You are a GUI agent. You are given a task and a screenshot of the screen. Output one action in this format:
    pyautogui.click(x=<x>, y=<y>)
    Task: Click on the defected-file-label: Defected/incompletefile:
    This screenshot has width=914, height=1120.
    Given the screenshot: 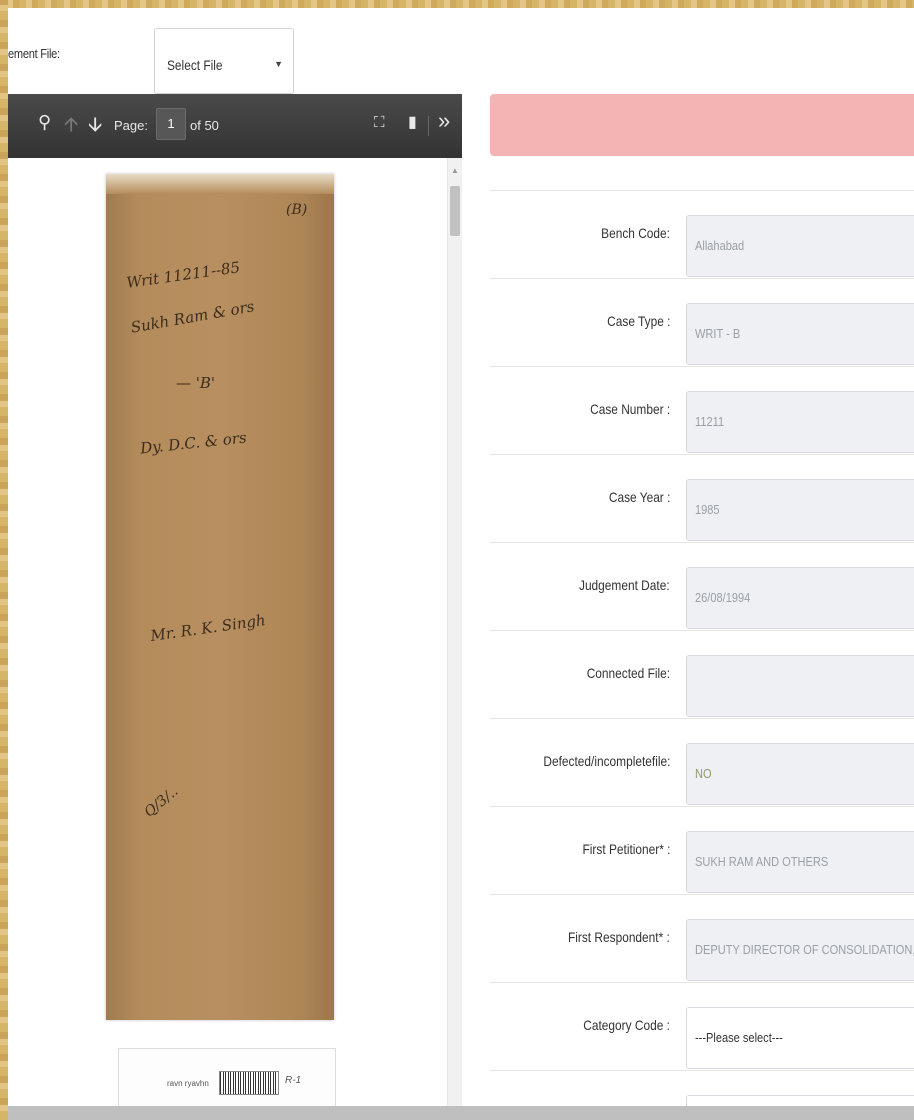 What is the action you would take?
    pyautogui.click(x=606, y=761)
    